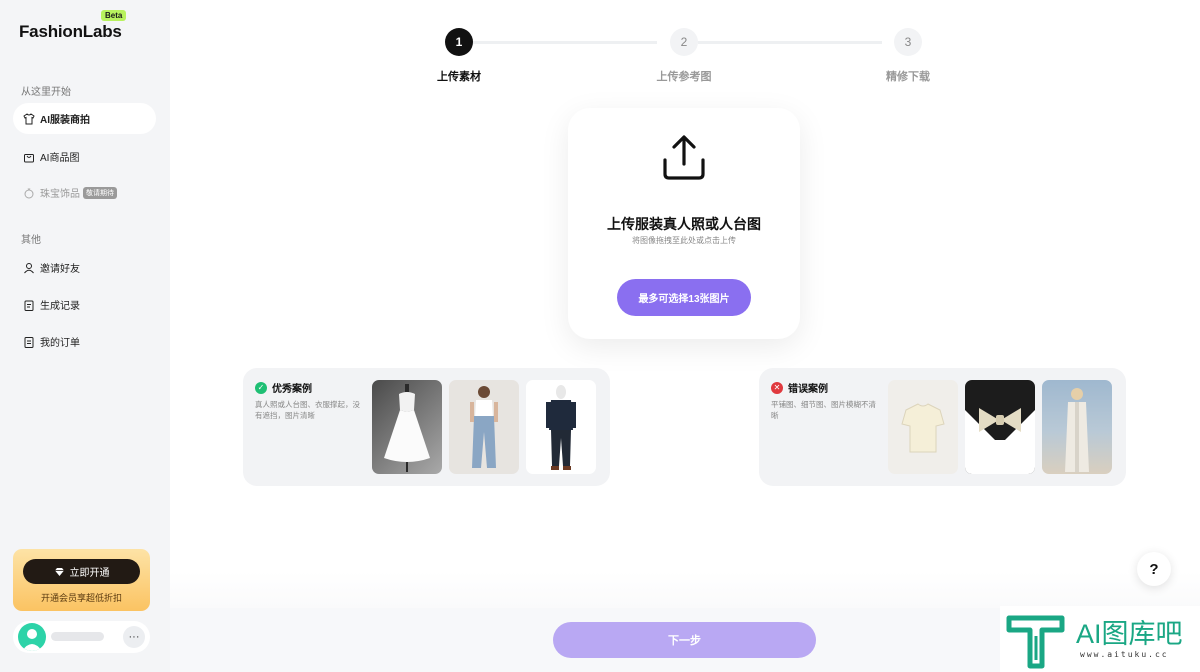 The image size is (1200, 672). I want to click on watermark-url: www.aituku.cc, so click(1124, 654).